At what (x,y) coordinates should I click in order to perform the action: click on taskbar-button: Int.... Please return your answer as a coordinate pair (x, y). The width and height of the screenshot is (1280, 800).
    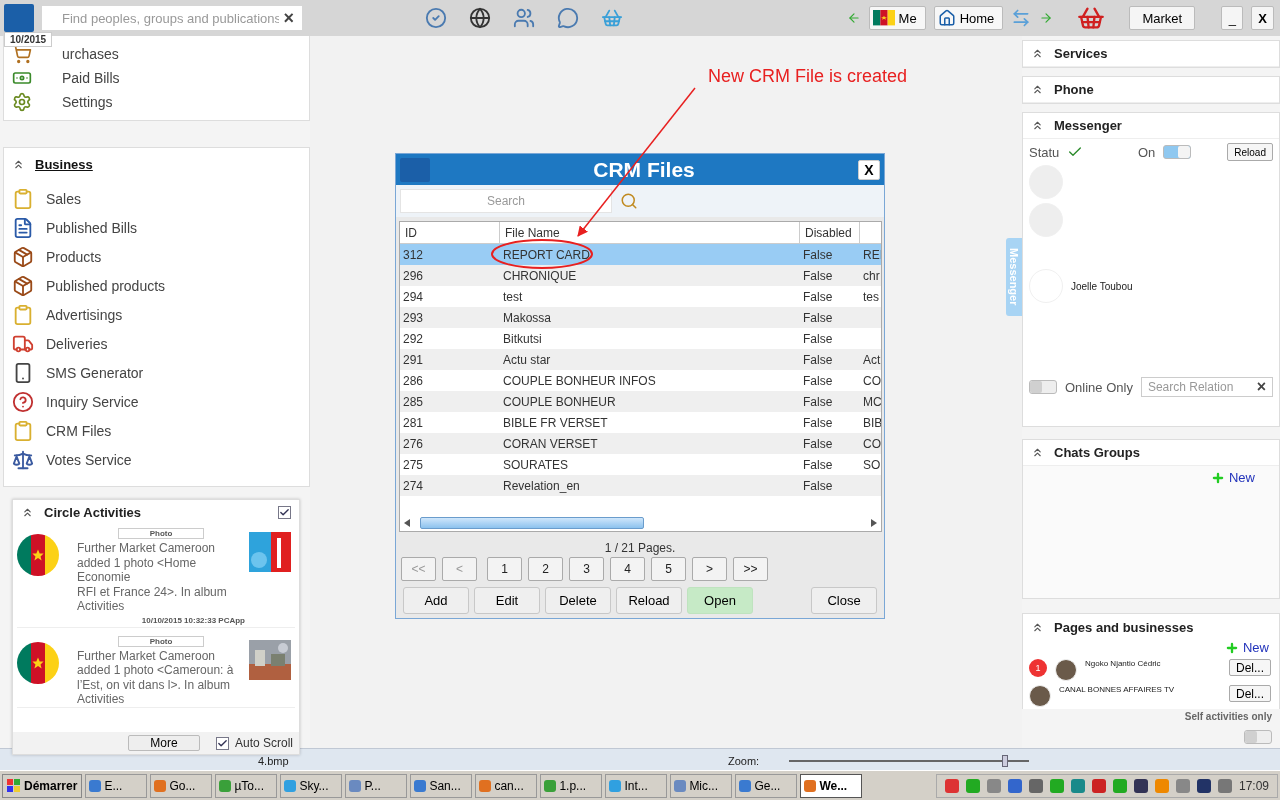
    Looking at the image, I should click on (636, 785).